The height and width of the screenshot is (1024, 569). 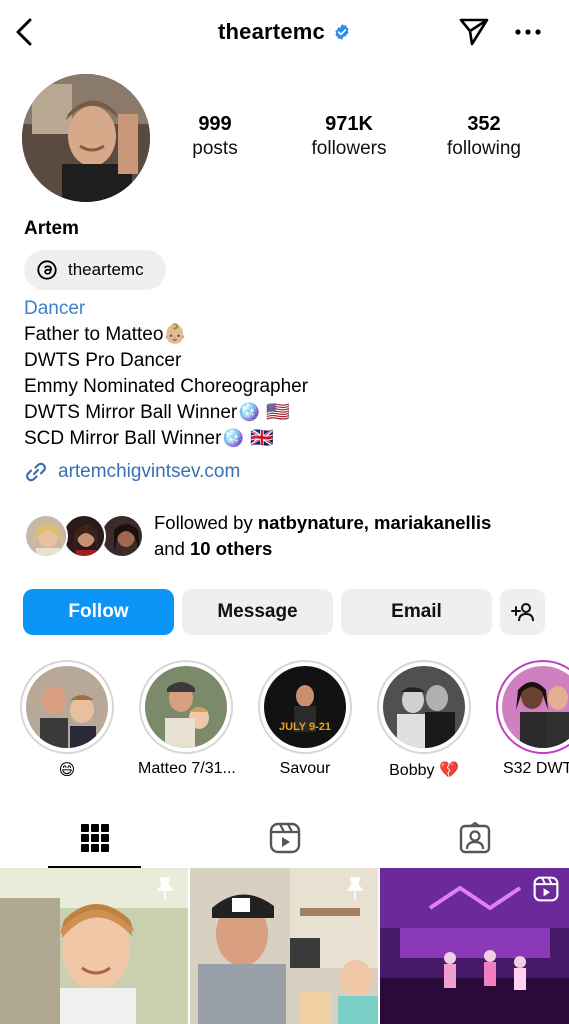 I want to click on highlight-item: 😄, so click(x=67, y=720).